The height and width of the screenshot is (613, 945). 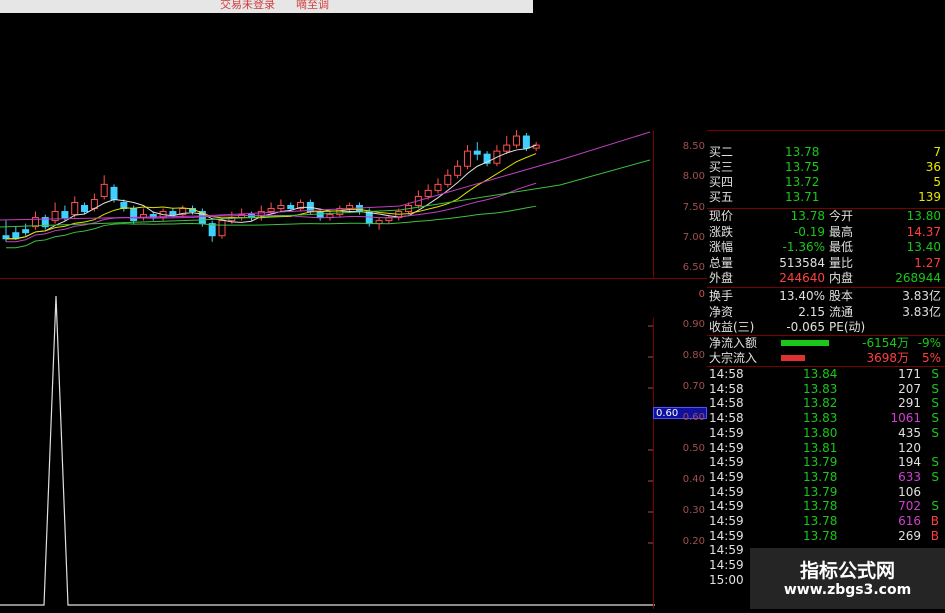 I want to click on tick-row: 14:58 13.83 207 S, so click(x=826, y=389).